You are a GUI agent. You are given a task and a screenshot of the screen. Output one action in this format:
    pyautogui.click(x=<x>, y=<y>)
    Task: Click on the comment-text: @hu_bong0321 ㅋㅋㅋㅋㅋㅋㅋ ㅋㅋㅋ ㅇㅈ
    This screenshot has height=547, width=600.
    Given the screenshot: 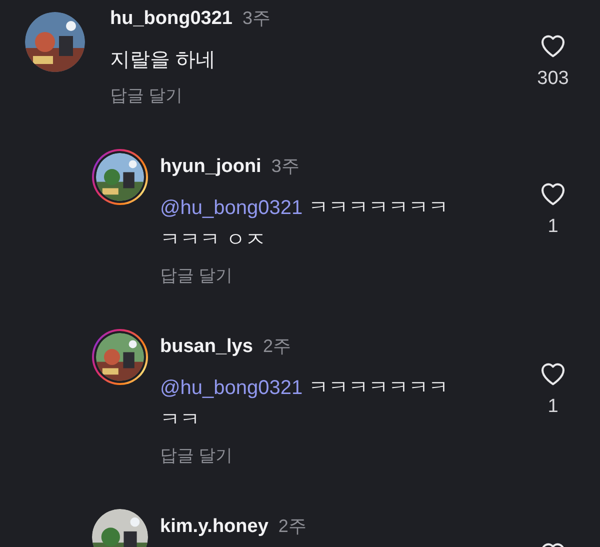 What is the action you would take?
    pyautogui.click(x=305, y=224)
    